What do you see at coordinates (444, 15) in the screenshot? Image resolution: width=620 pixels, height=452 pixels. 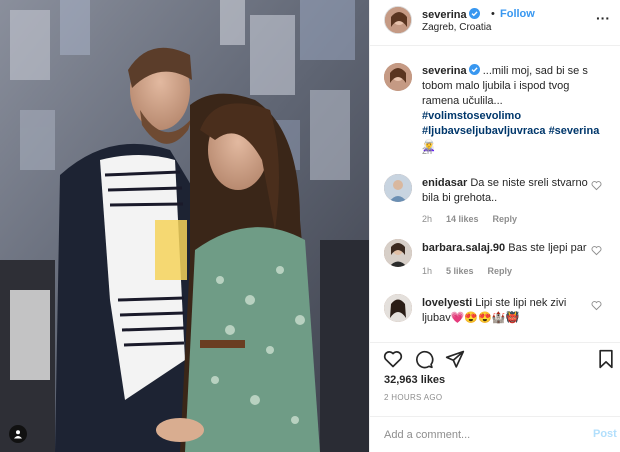 I see `author-username-text: severina` at bounding box center [444, 15].